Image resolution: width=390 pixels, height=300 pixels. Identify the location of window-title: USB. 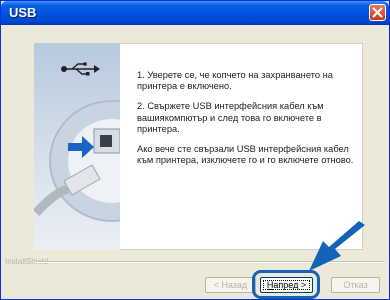
(23, 12).